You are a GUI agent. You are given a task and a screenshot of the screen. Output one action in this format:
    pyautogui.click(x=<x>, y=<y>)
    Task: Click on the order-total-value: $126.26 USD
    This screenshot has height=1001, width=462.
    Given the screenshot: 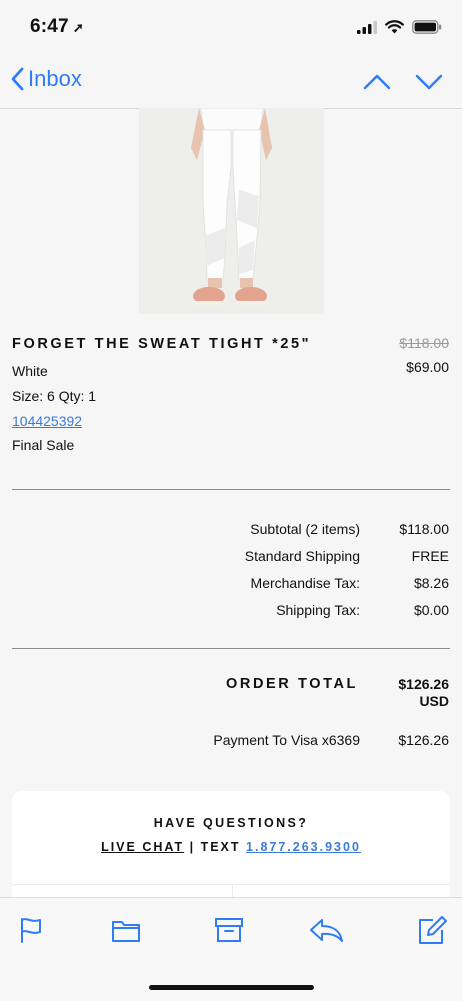 What is the action you would take?
    pyautogui.click(x=423, y=693)
    